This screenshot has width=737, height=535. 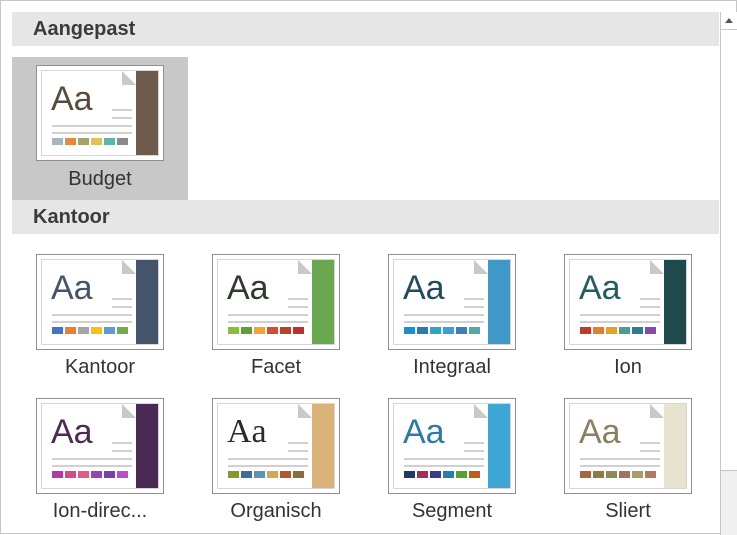 What do you see at coordinates (365, 29) in the screenshot?
I see `section-header-custom: Aangepast` at bounding box center [365, 29].